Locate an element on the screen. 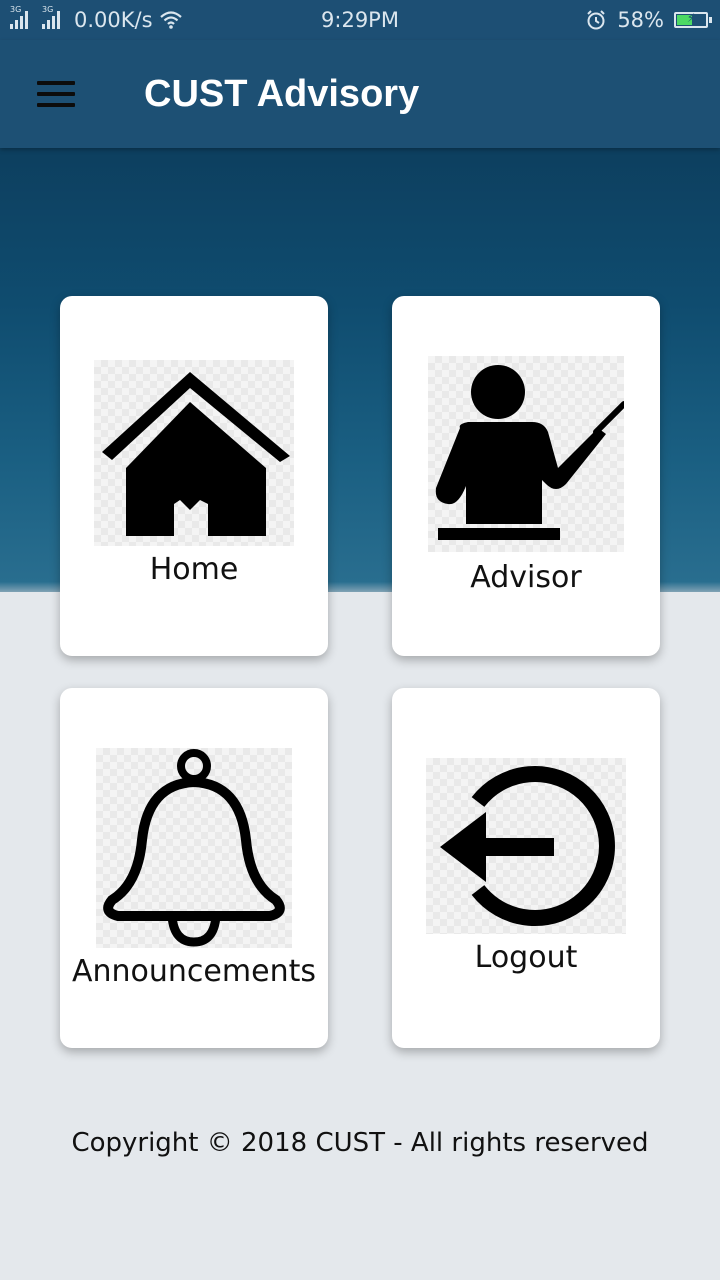 The width and height of the screenshot is (720, 1280). alarm-icon is located at coordinates (596, 20).